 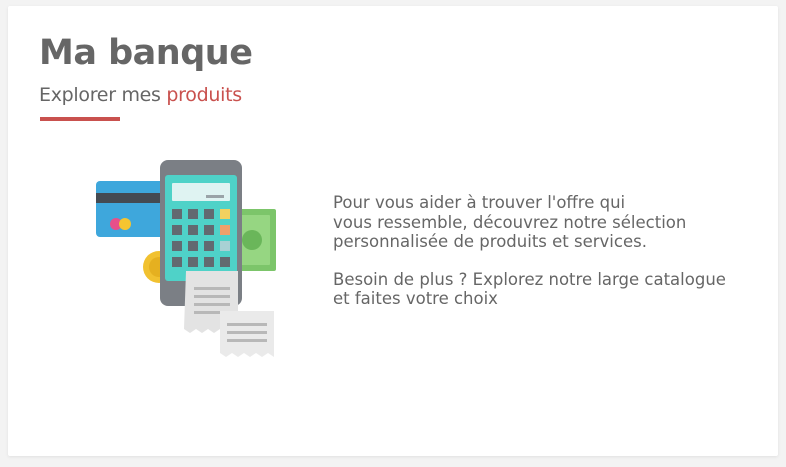 What do you see at coordinates (186, 258) in the screenshot?
I see `banking-calculator-illustration-icon` at bounding box center [186, 258].